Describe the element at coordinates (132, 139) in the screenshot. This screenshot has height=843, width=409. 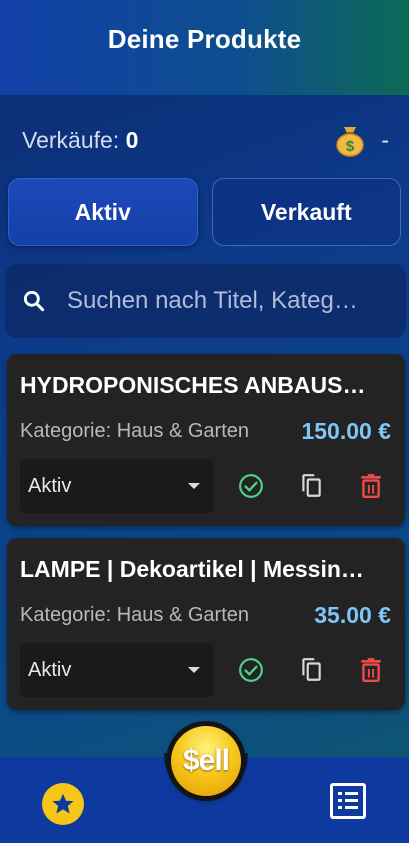
I see `sales-count: 0` at that location.